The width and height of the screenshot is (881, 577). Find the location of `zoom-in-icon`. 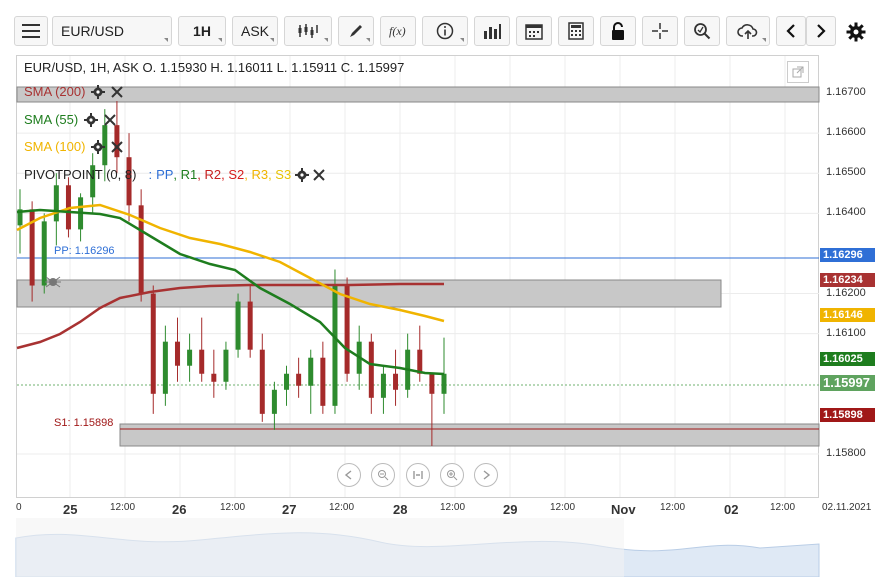

zoom-in-icon is located at coordinates (452, 475).